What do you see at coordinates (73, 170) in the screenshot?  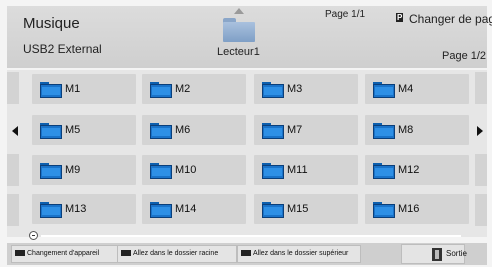 I see `folder-name: M9` at bounding box center [73, 170].